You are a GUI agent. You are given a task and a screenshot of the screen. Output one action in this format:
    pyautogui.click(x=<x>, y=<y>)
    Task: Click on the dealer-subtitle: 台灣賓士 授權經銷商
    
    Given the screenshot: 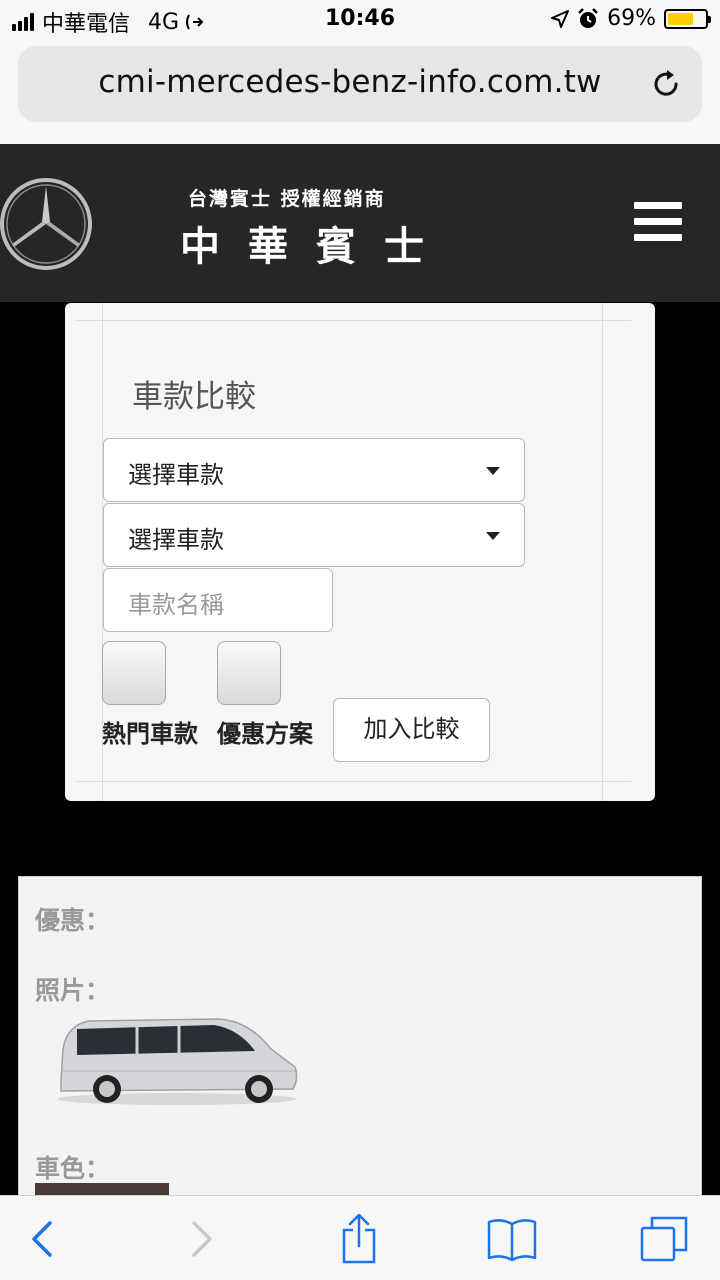 What is the action you would take?
    pyautogui.click(x=287, y=199)
    